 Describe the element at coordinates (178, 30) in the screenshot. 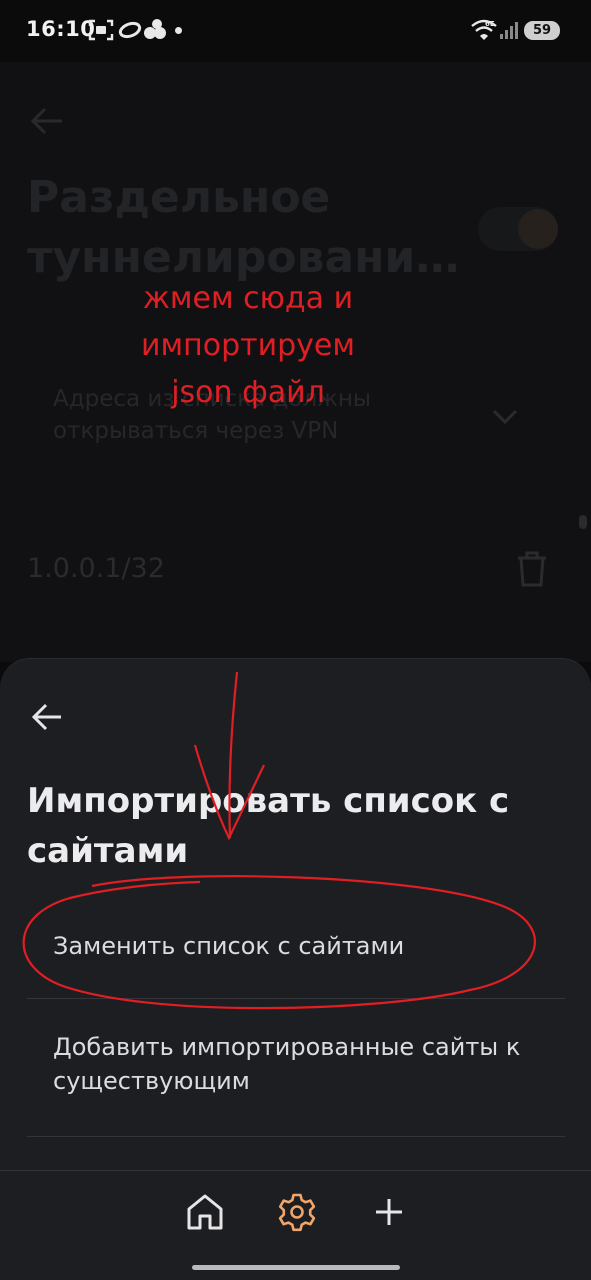

I see `notification-dot` at that location.